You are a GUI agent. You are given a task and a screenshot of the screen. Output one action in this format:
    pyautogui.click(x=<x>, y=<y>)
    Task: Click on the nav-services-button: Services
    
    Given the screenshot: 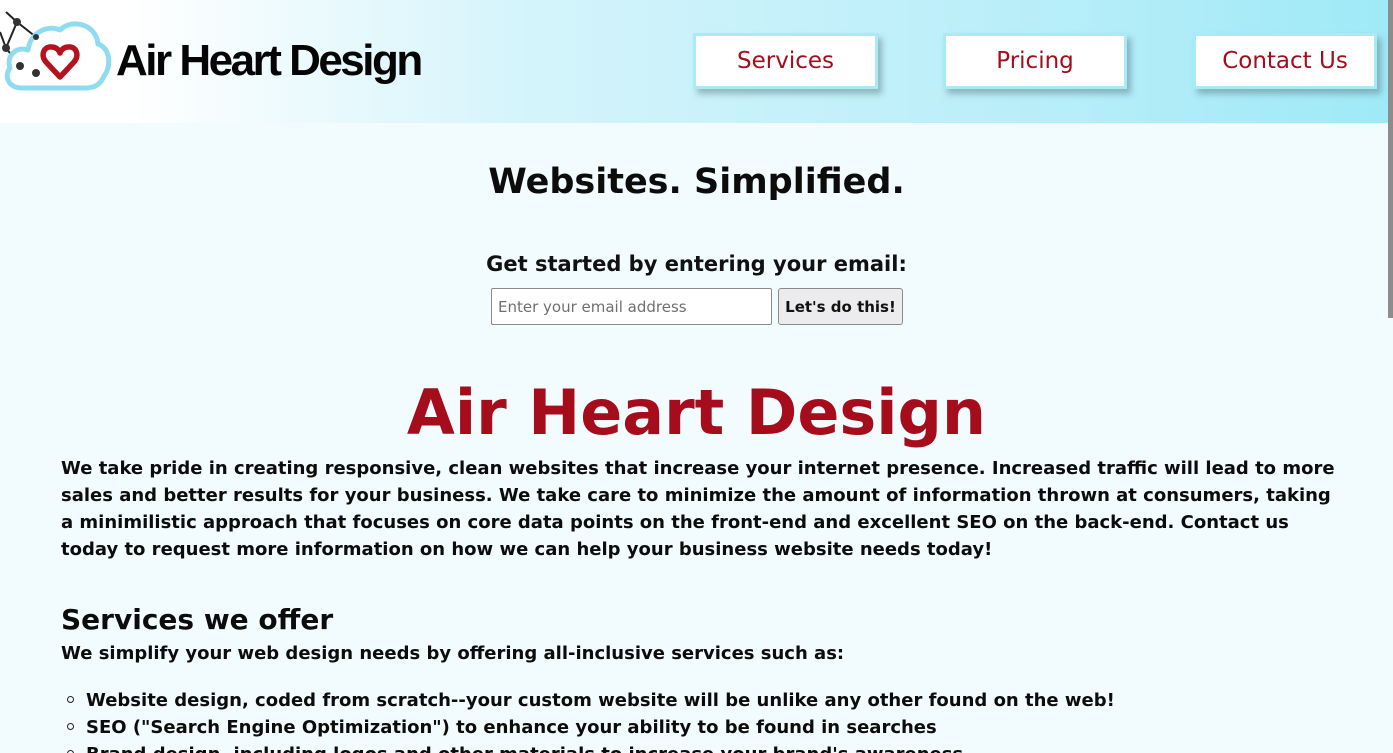 What is the action you would take?
    pyautogui.click(x=785, y=61)
    